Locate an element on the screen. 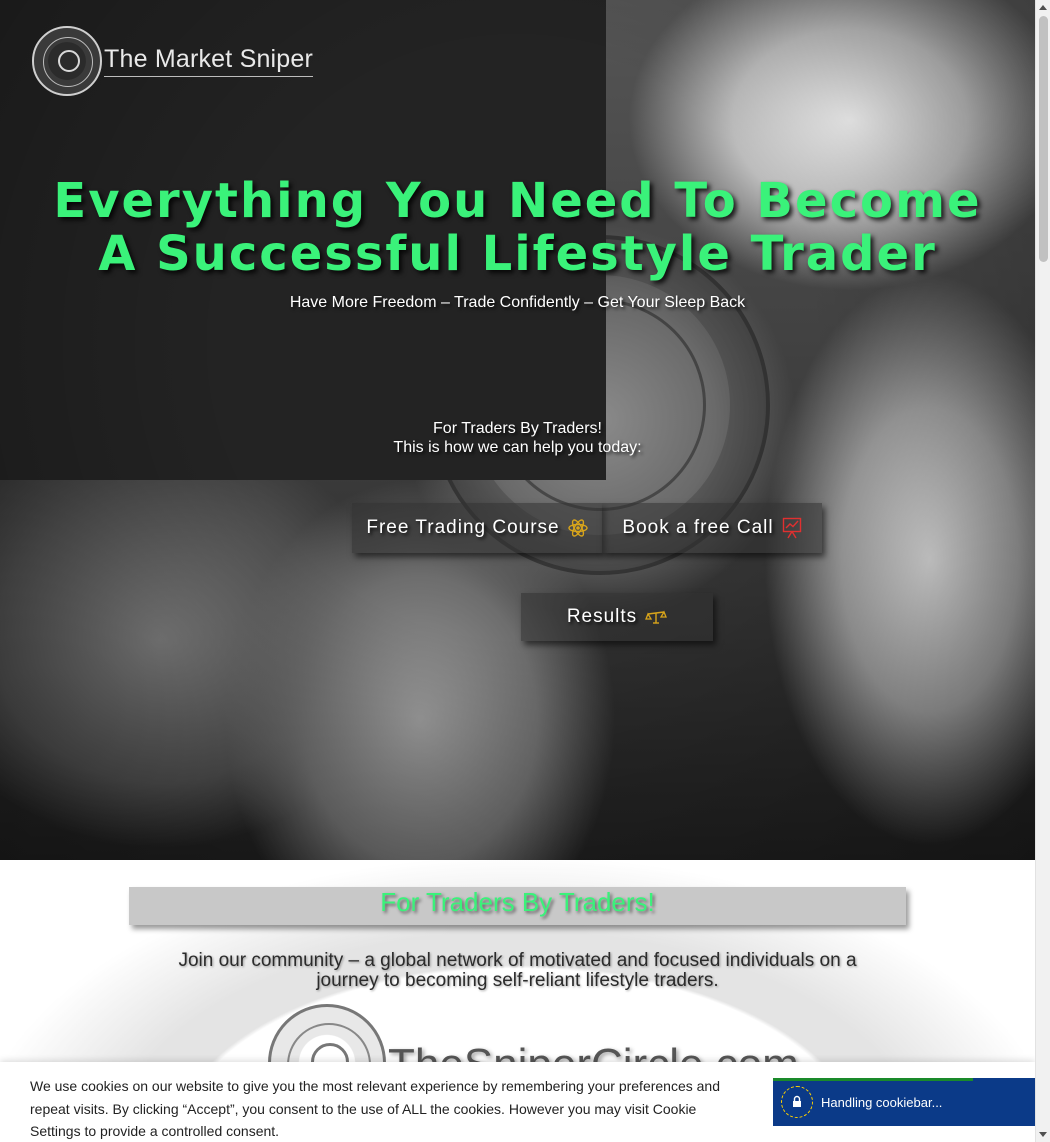  free-trading-course-button: Free Trading Course is located at coordinates (477, 528).